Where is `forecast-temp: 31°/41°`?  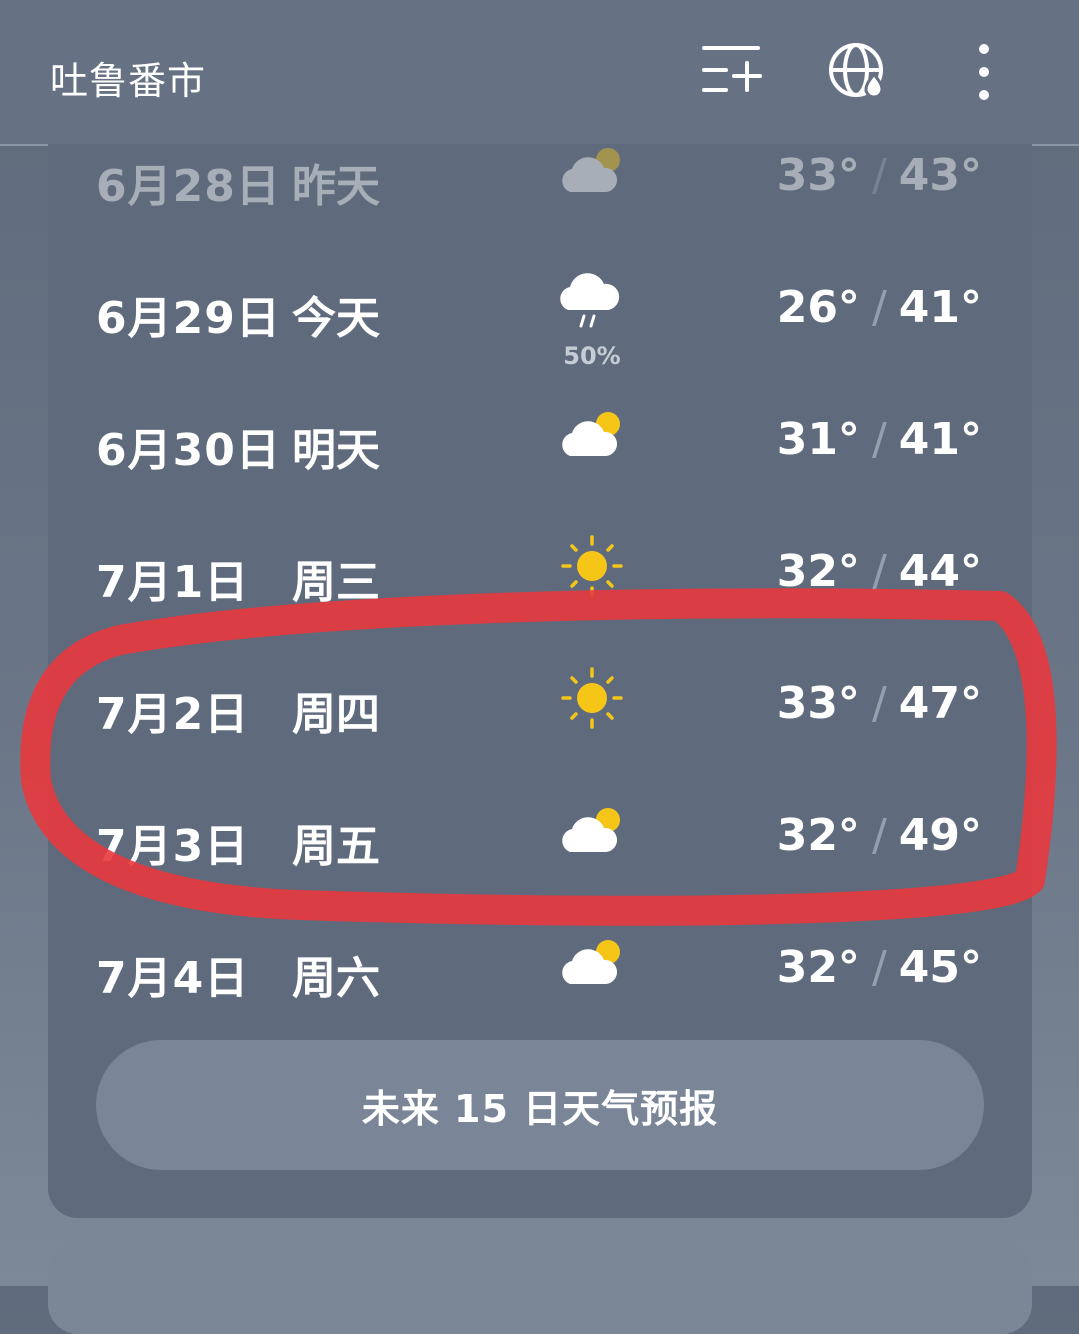
forecast-temp: 31°/41° is located at coordinates (879, 439).